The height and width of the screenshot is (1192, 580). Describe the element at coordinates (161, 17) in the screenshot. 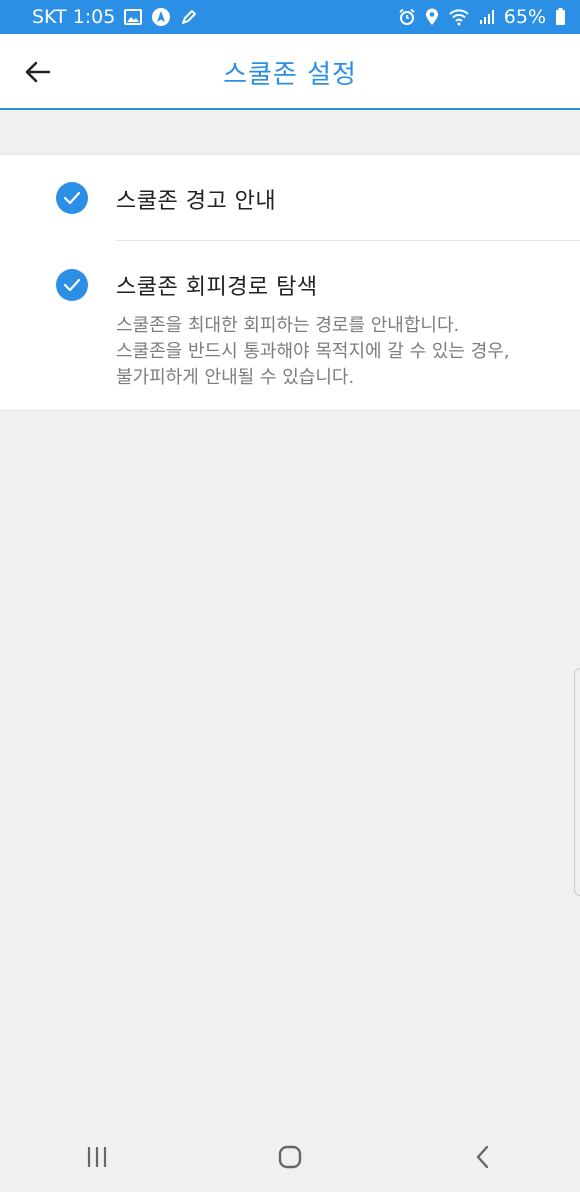

I see `navigation-icon` at that location.